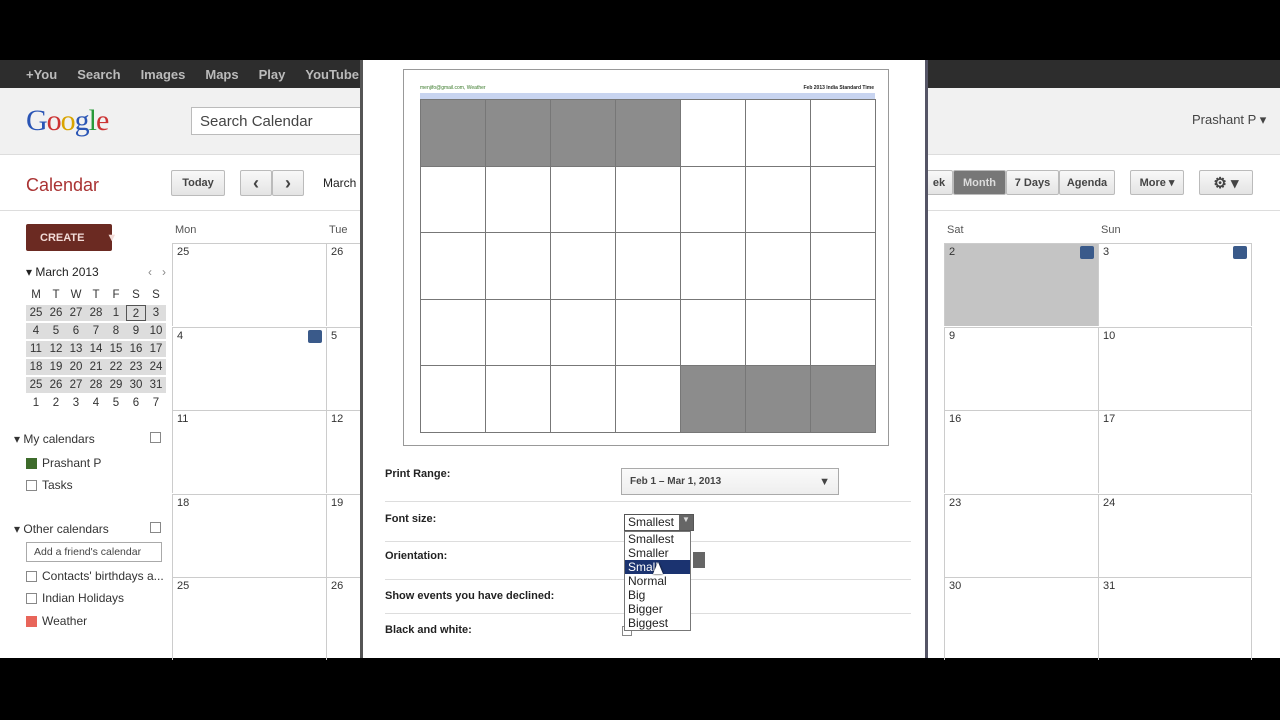 The height and width of the screenshot is (720, 1280). I want to click on mini-day: 1, so click(36, 403).